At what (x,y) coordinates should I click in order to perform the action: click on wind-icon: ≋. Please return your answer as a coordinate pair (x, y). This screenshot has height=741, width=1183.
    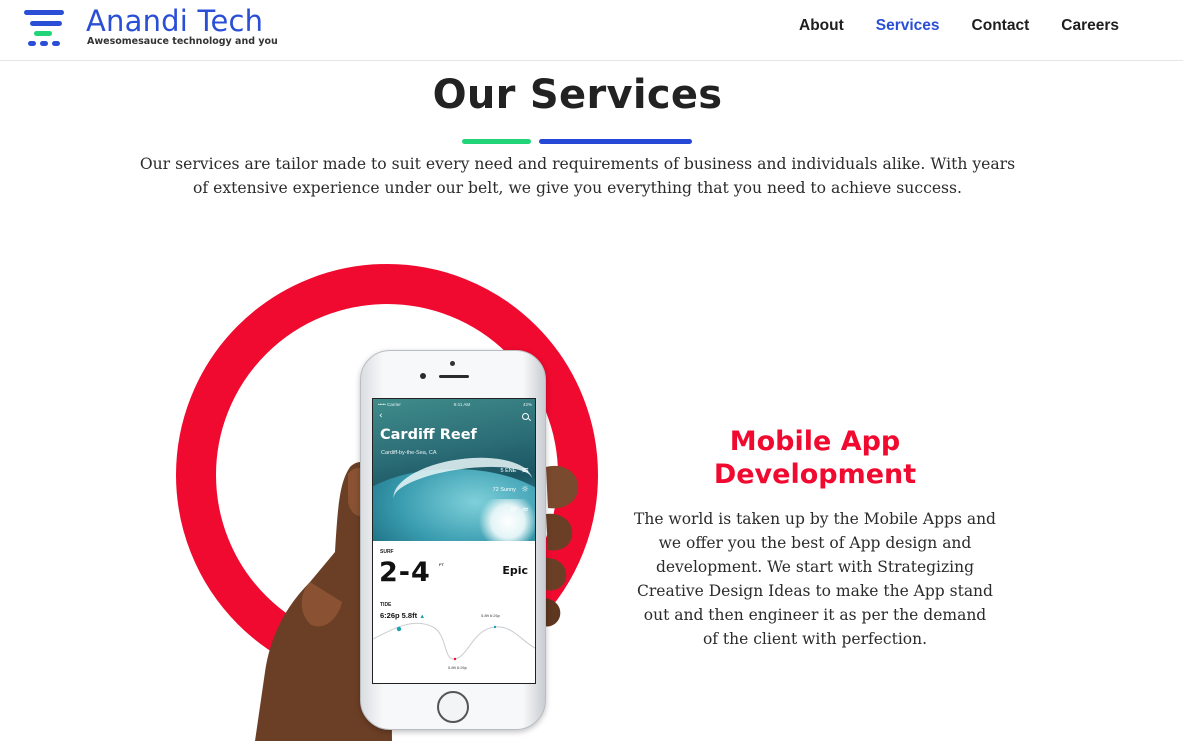
    Looking at the image, I should click on (525, 471).